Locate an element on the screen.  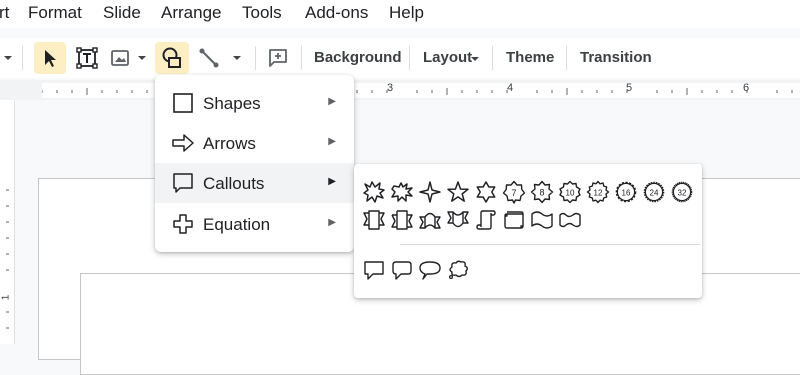
menu-item-arrows: Arrows ▶ is located at coordinates (254, 143).